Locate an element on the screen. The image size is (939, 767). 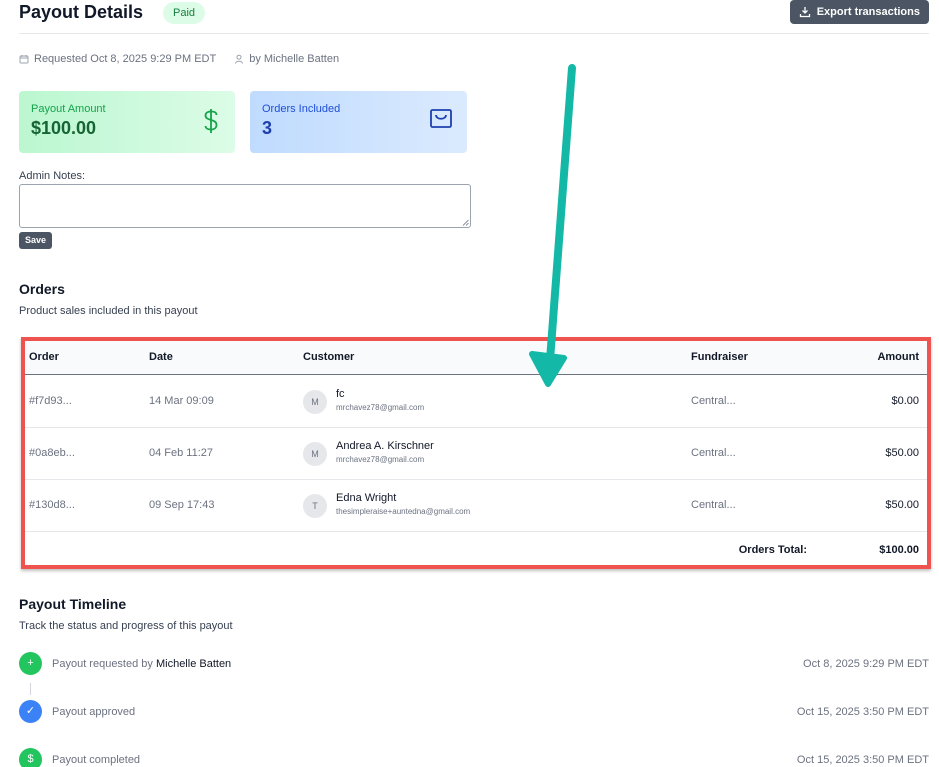
timeline-event-user: Michelle Batten is located at coordinates (193, 664).